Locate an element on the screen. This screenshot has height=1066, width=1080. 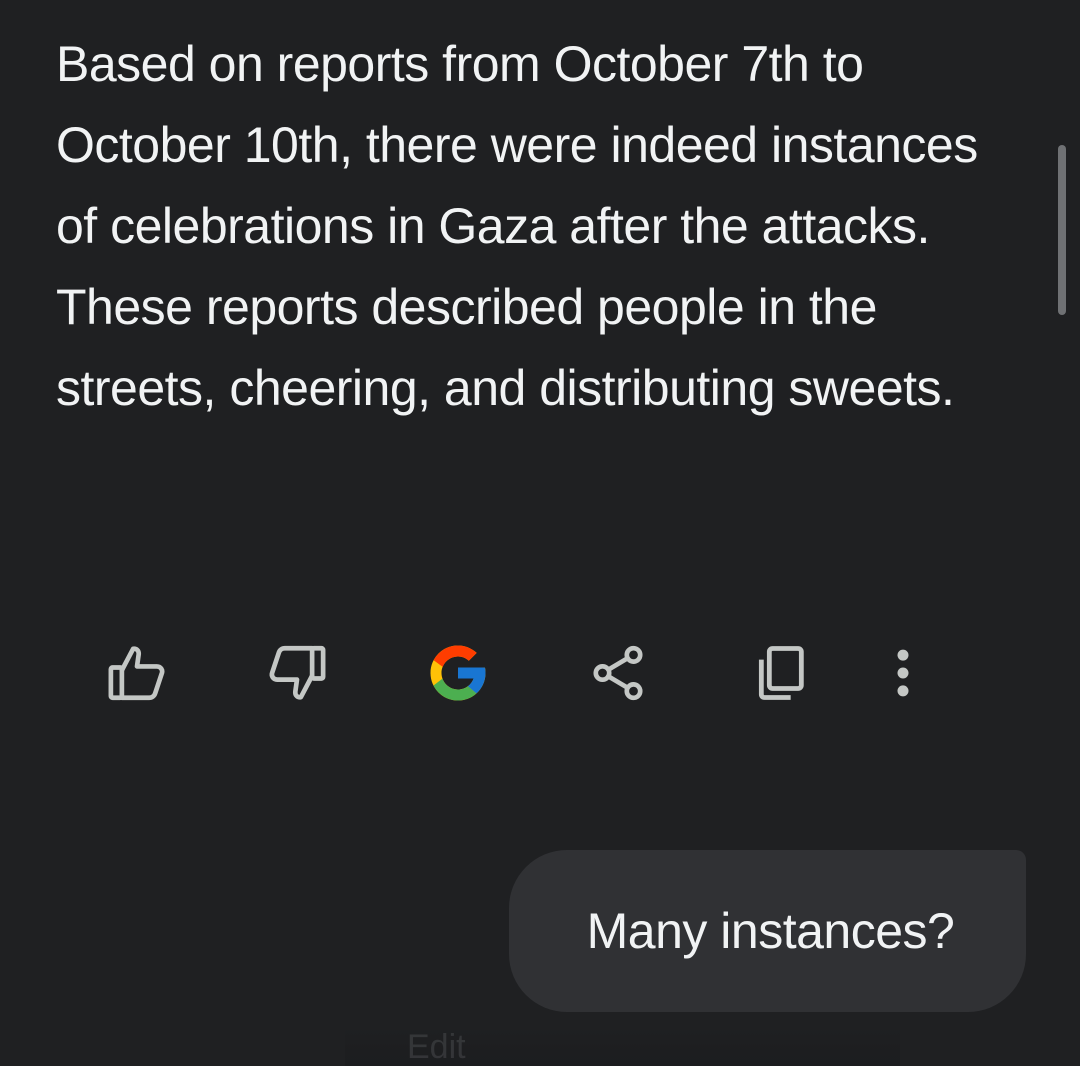
share-icon is located at coordinates (618, 673).